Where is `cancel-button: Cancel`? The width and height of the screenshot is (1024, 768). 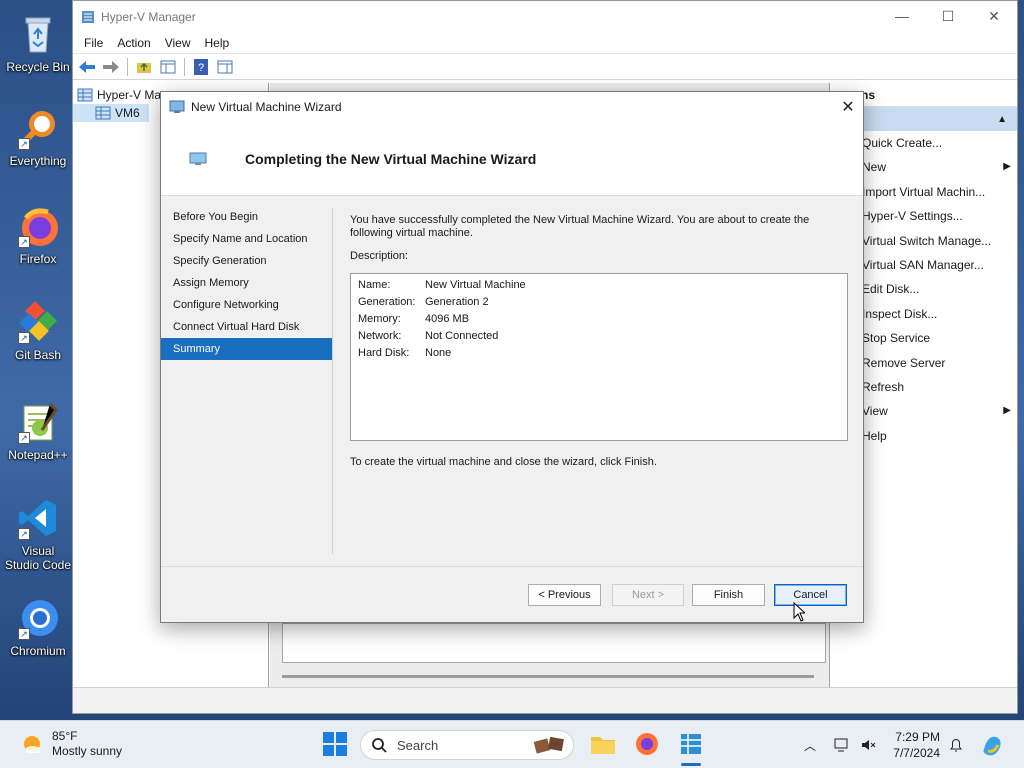 cancel-button: Cancel is located at coordinates (810, 595).